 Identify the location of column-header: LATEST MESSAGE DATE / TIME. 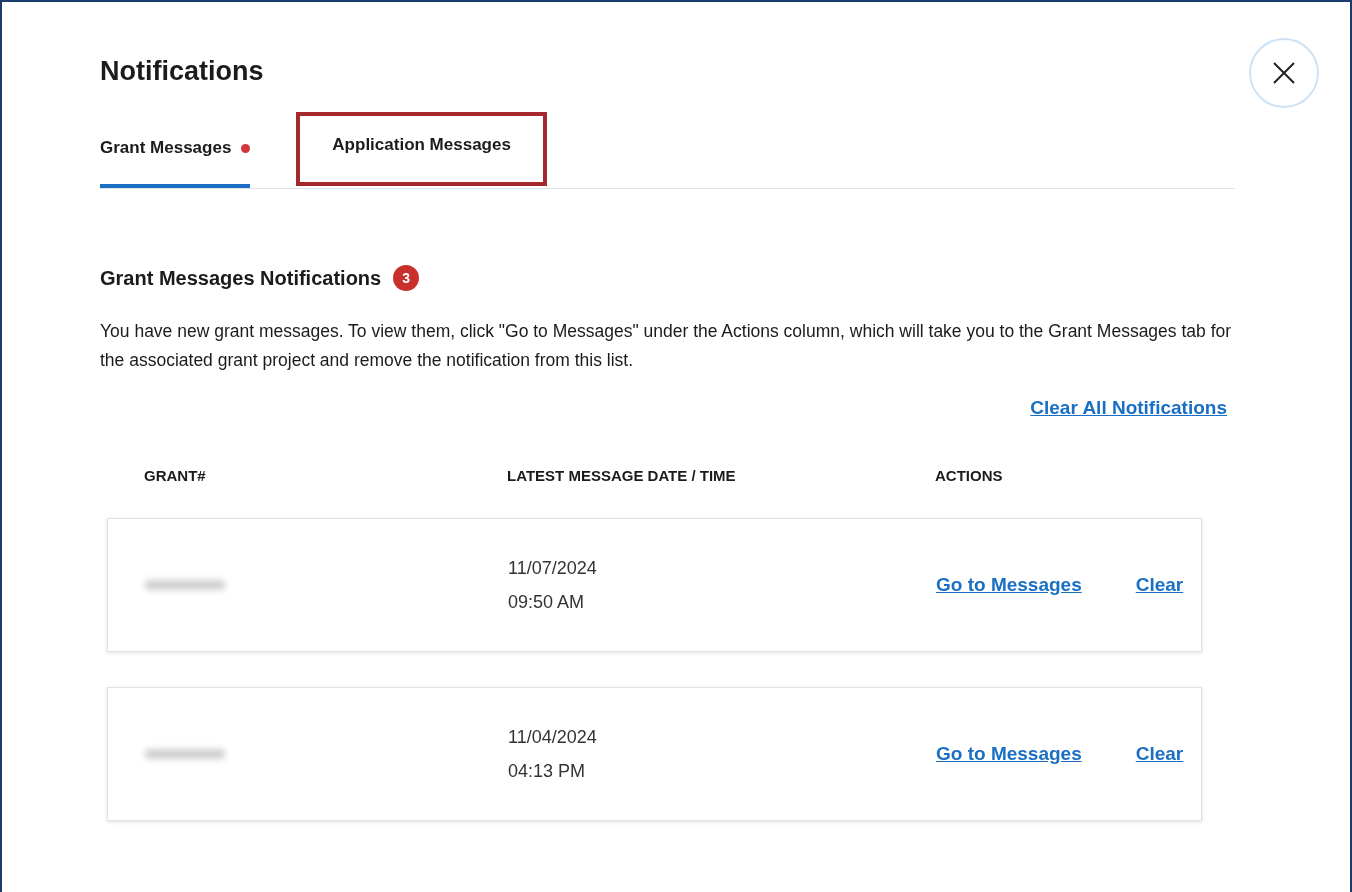
(622, 475).